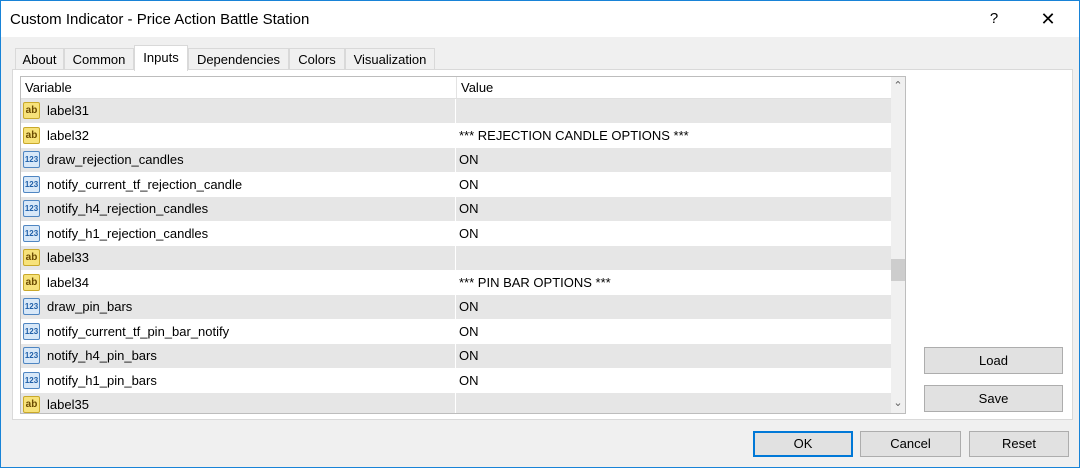 Image resolution: width=1080 pixels, height=468 pixels. Describe the element at coordinates (994, 19) in the screenshot. I see `help-button: ?` at that location.